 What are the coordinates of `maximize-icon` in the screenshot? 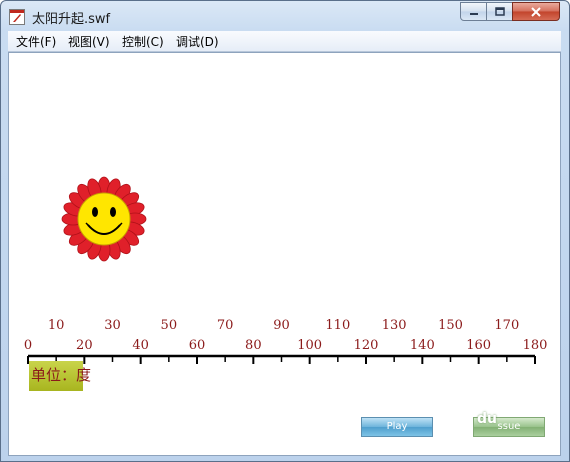 It's located at (499, 11).